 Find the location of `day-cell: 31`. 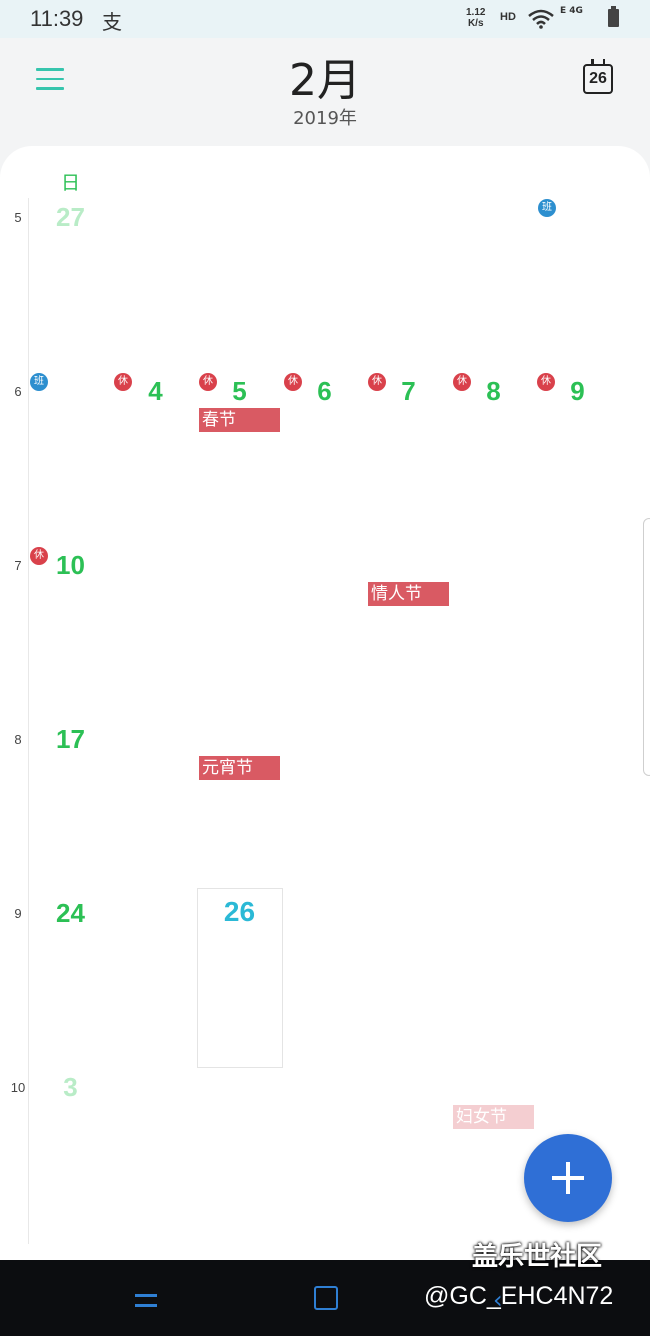

day-cell: 31 is located at coordinates (408, 217).